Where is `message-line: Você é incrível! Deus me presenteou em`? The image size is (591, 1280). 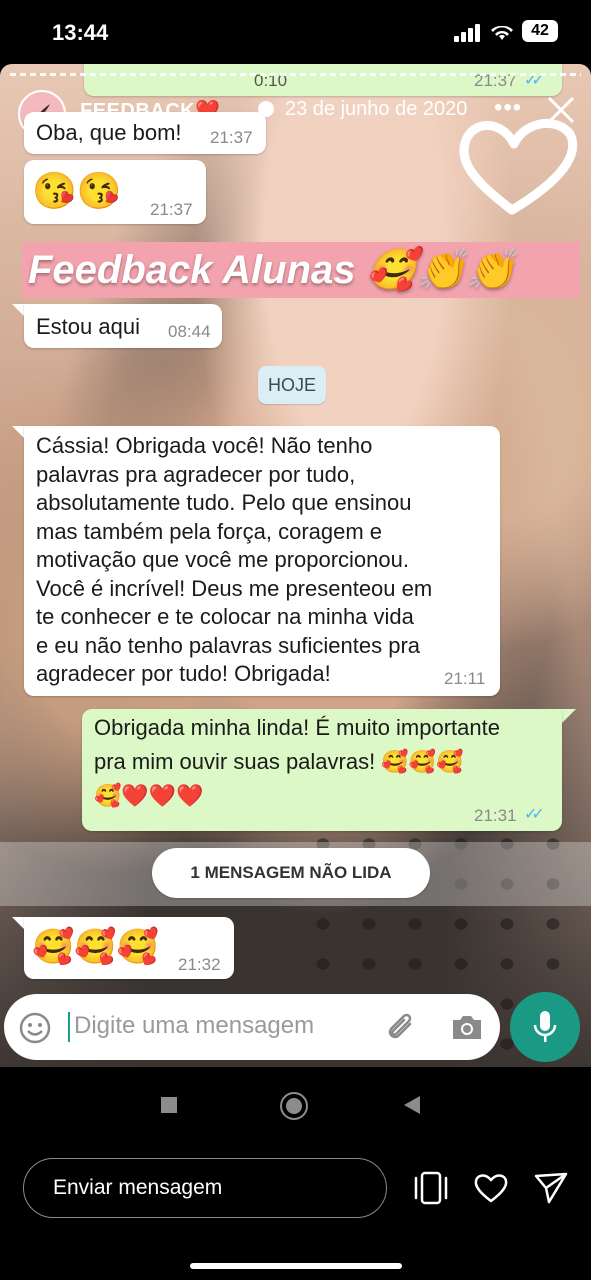
message-line: Você é incrível! Deus me presenteou em is located at coordinates (234, 588).